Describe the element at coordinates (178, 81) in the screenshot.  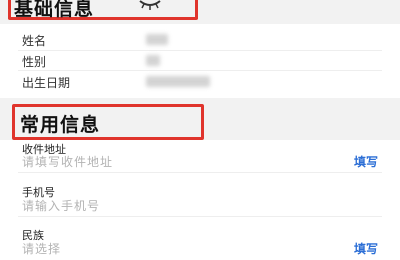
I see `birthdate-value-redacted` at that location.